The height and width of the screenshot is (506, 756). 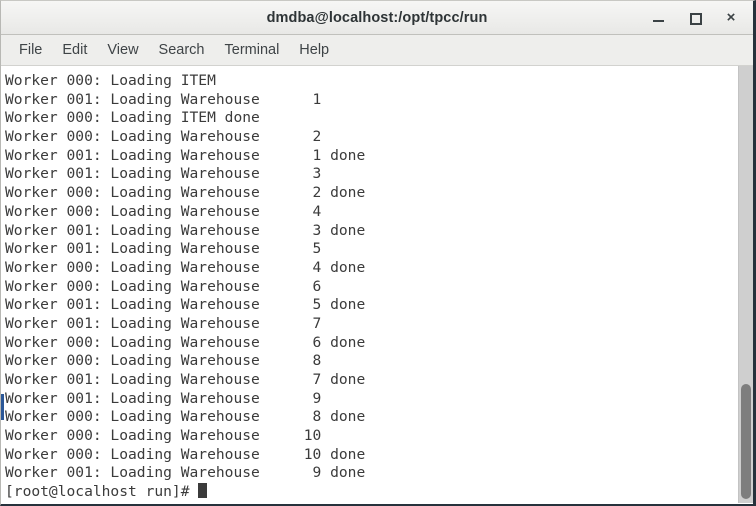 What do you see at coordinates (659, 18) in the screenshot?
I see `minimize-icon` at bounding box center [659, 18].